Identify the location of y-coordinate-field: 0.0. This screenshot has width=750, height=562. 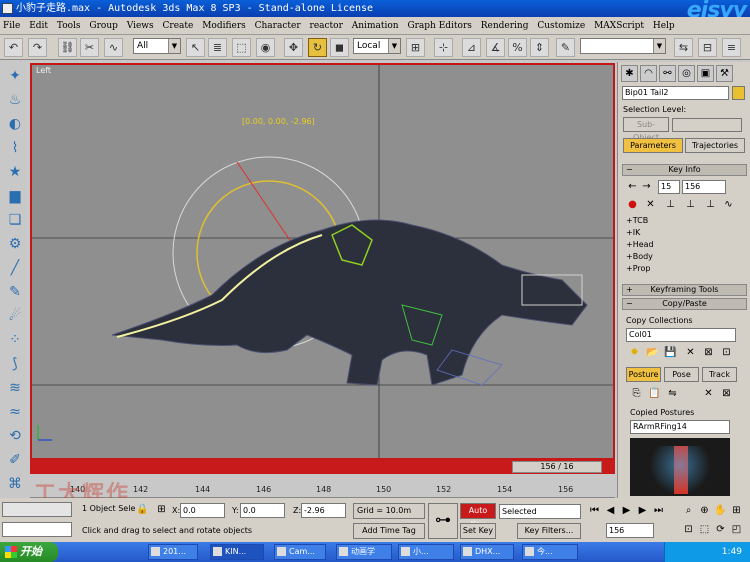
(262, 510).